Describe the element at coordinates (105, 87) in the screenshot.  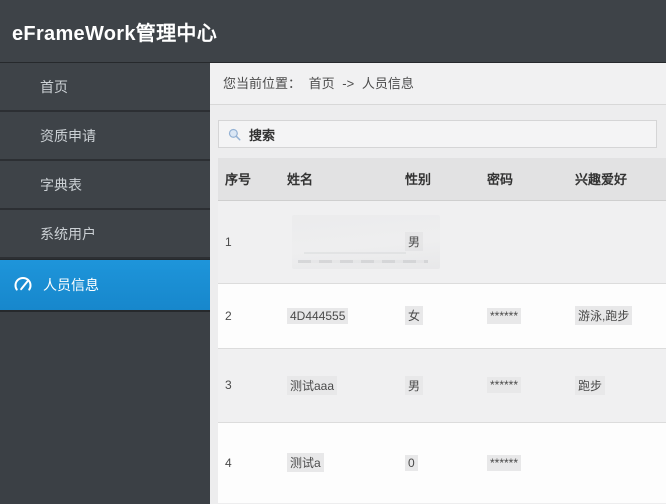
I see `sidebar-item-home: 首页` at that location.